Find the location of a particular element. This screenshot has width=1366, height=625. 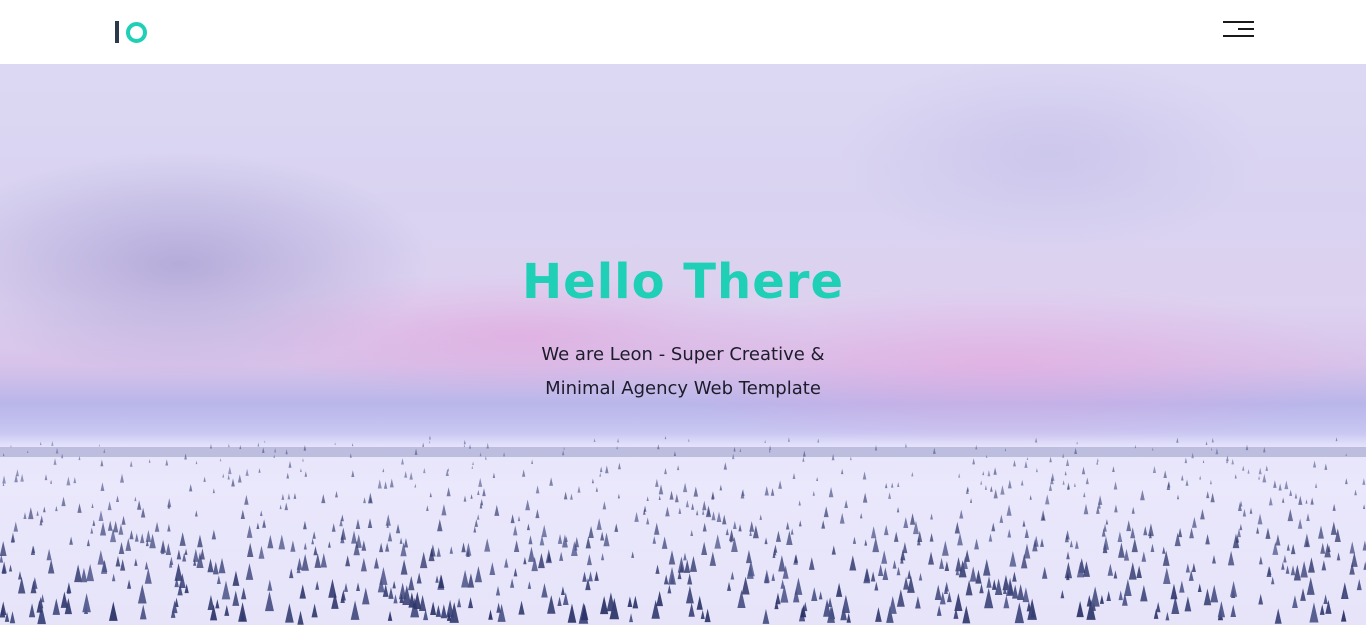

menu-line-middle is located at coordinates (1246, 29).